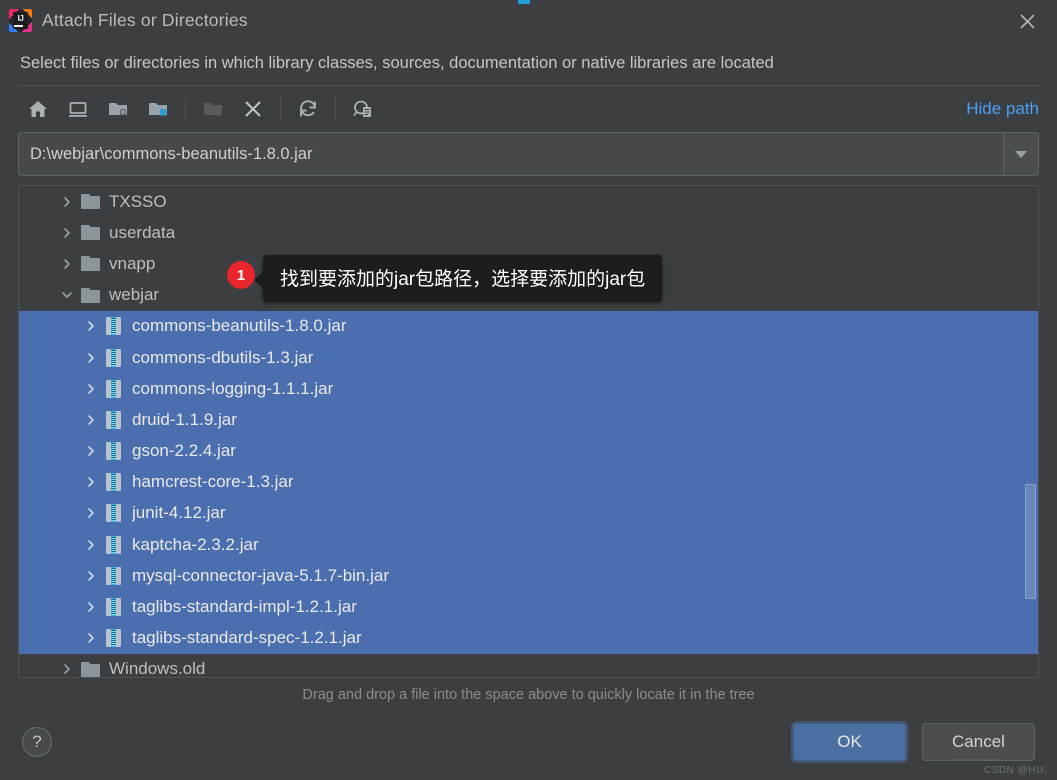 The width and height of the screenshot is (1057, 780). I want to click on home-icon, so click(38, 109).